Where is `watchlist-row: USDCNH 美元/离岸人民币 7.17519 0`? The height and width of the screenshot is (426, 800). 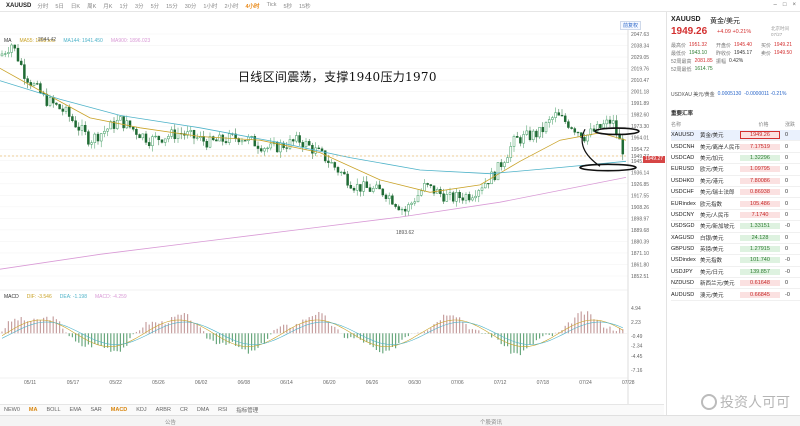 watchlist-row: USDCNH 美元/离岸人民币 7.17519 0 is located at coordinates (735, 147).